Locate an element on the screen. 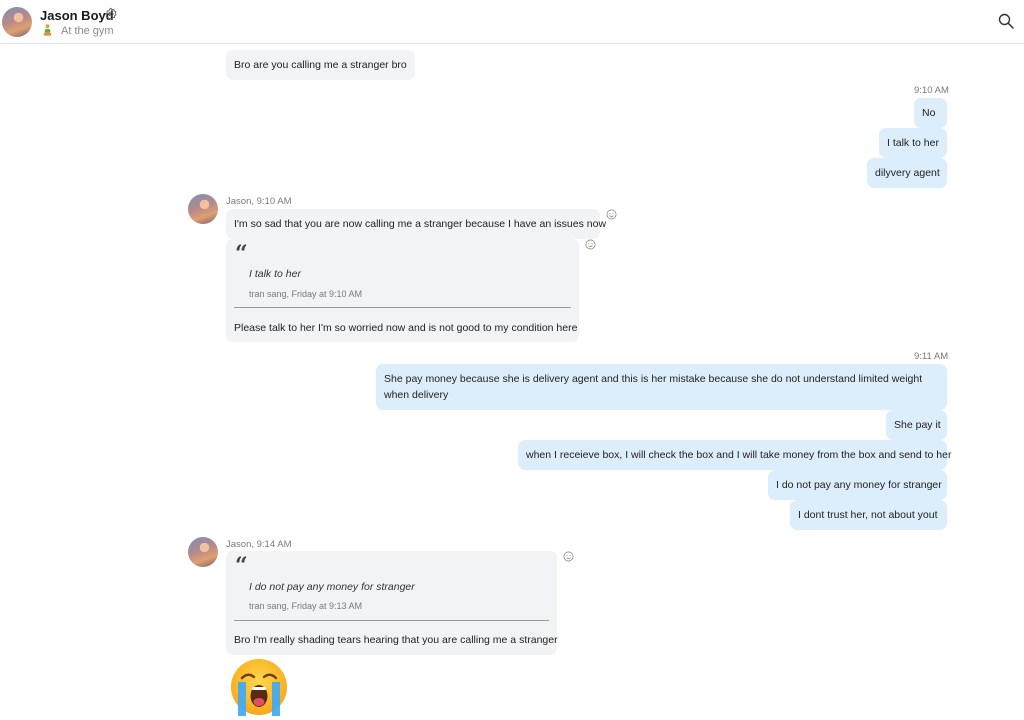 This screenshot has width=1024, height=720. message-timestamp: 9:11 AM is located at coordinates (931, 356).